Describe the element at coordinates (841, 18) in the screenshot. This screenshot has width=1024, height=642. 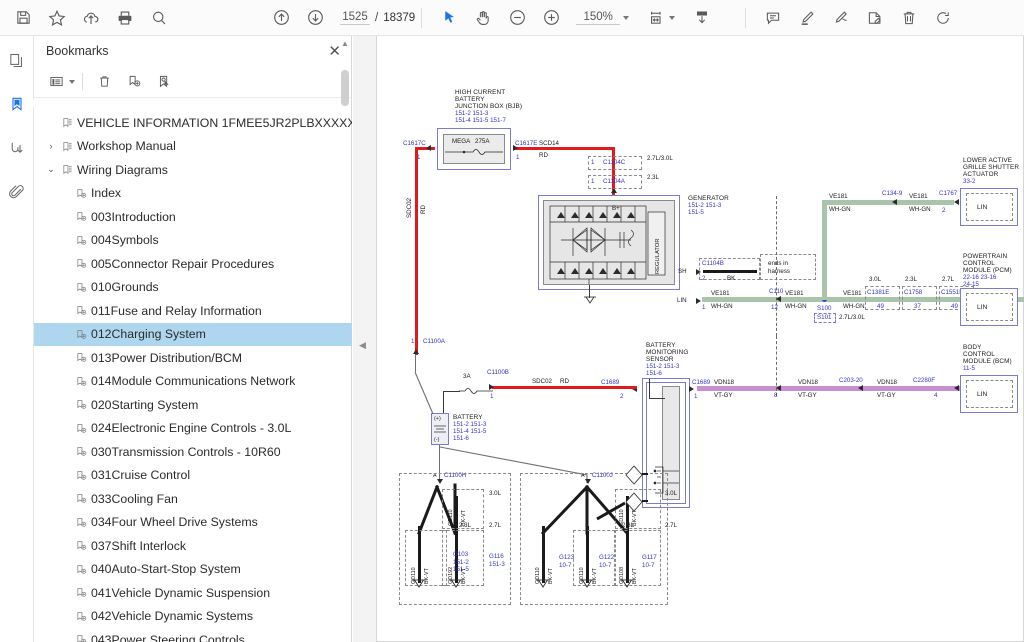
I see `draw-icon` at that location.